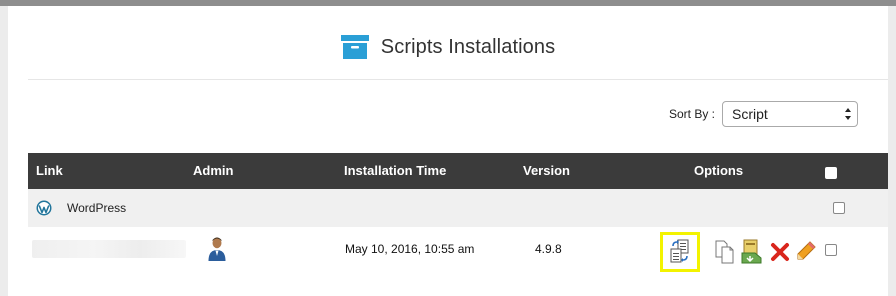 The width and height of the screenshot is (896, 296). Describe the element at coordinates (213, 170) in the screenshot. I see `column-header-admin: Admin` at that location.